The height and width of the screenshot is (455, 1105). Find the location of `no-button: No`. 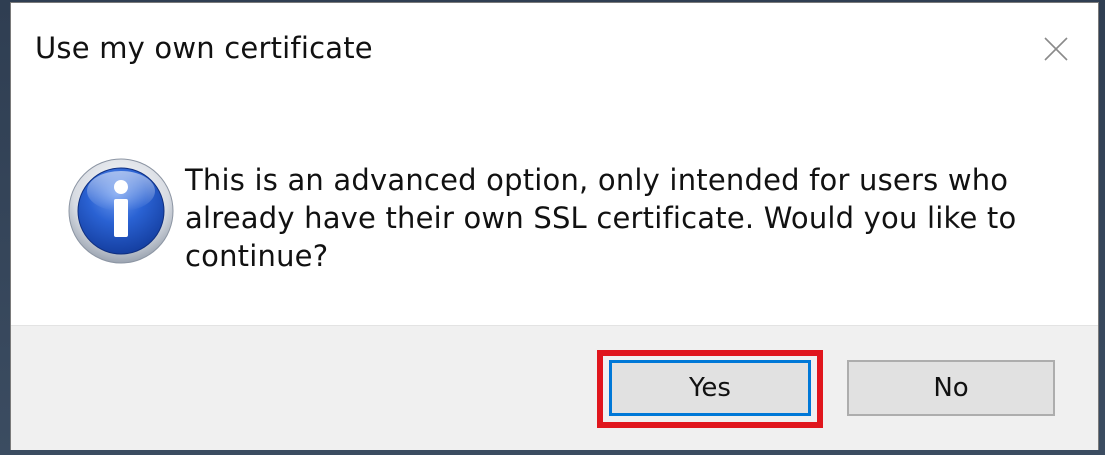

no-button: No is located at coordinates (951, 388).